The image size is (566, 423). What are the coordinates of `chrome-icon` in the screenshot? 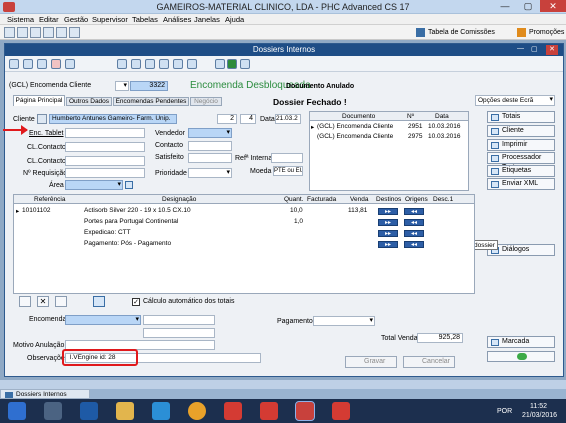 It's located at (197, 411).